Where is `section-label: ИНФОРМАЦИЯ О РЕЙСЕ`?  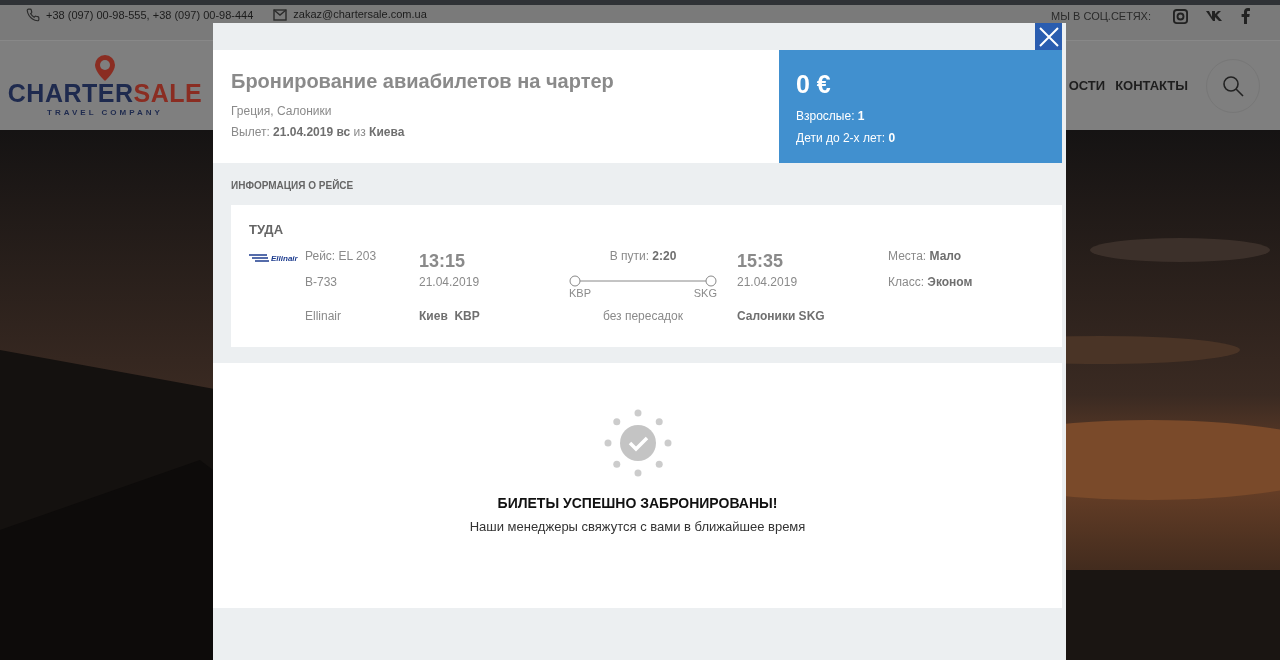 section-label: ИНФОРМАЦИЯ О РЕЙСЕ is located at coordinates (292, 185).